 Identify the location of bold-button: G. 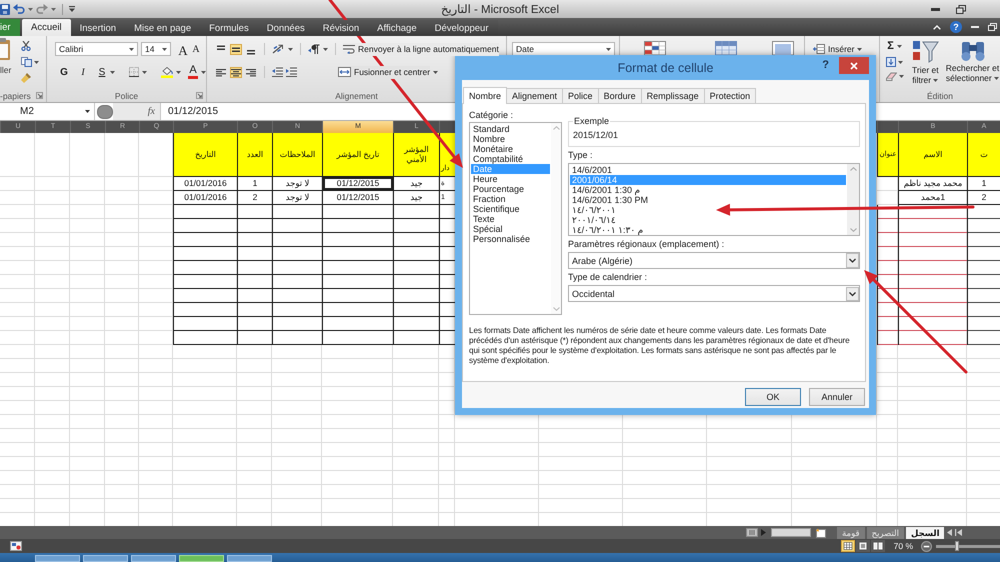
(64, 72).